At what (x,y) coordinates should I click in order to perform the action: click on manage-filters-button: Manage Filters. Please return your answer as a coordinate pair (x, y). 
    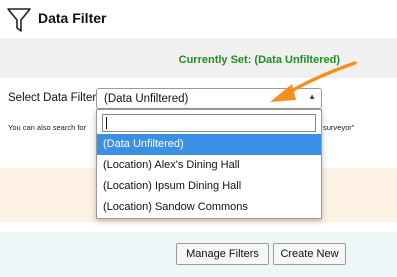
    Looking at the image, I should click on (222, 254).